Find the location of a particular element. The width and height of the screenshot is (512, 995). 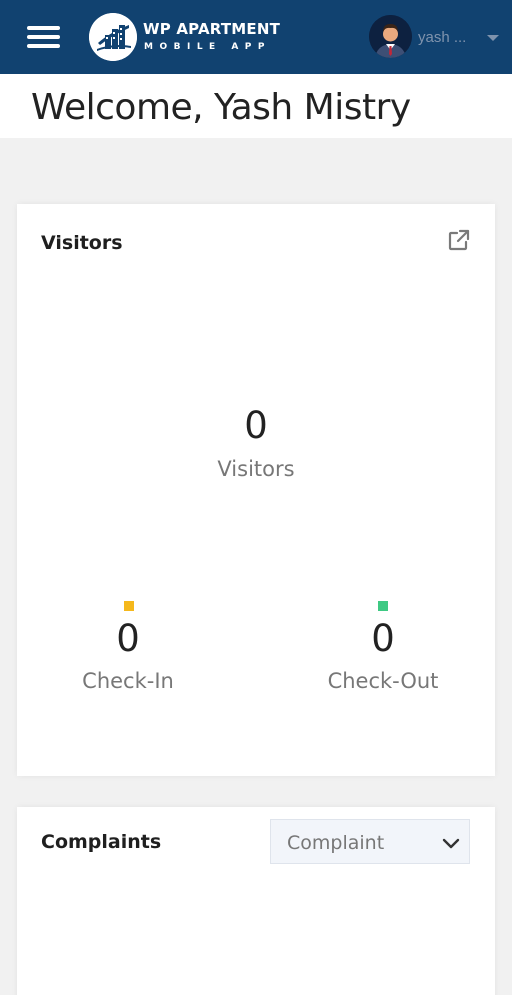

menu-icon is located at coordinates (44, 37).